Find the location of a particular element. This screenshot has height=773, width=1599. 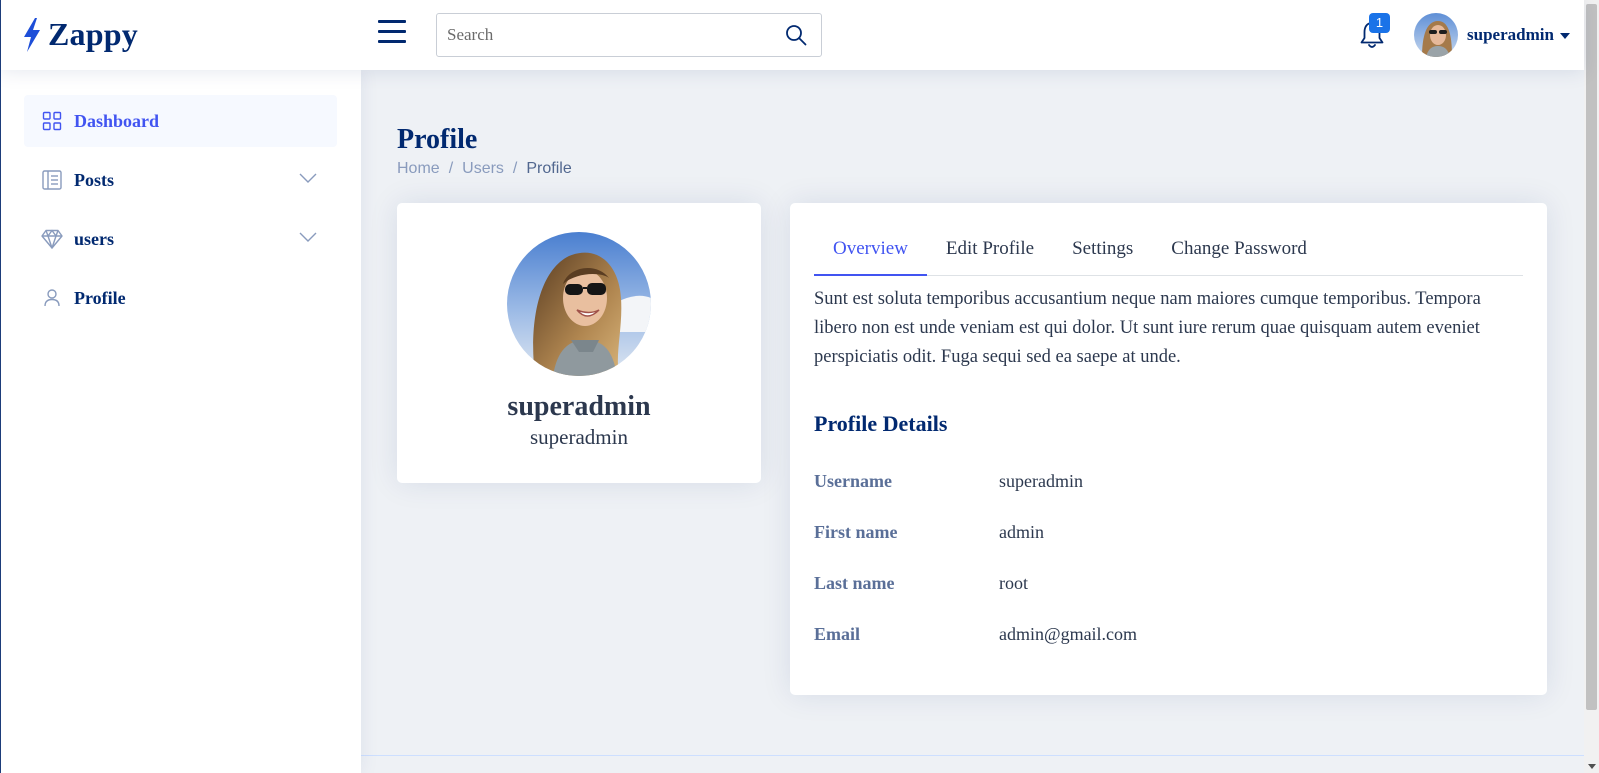

sidebar-toggle-button is located at coordinates (392, 33).